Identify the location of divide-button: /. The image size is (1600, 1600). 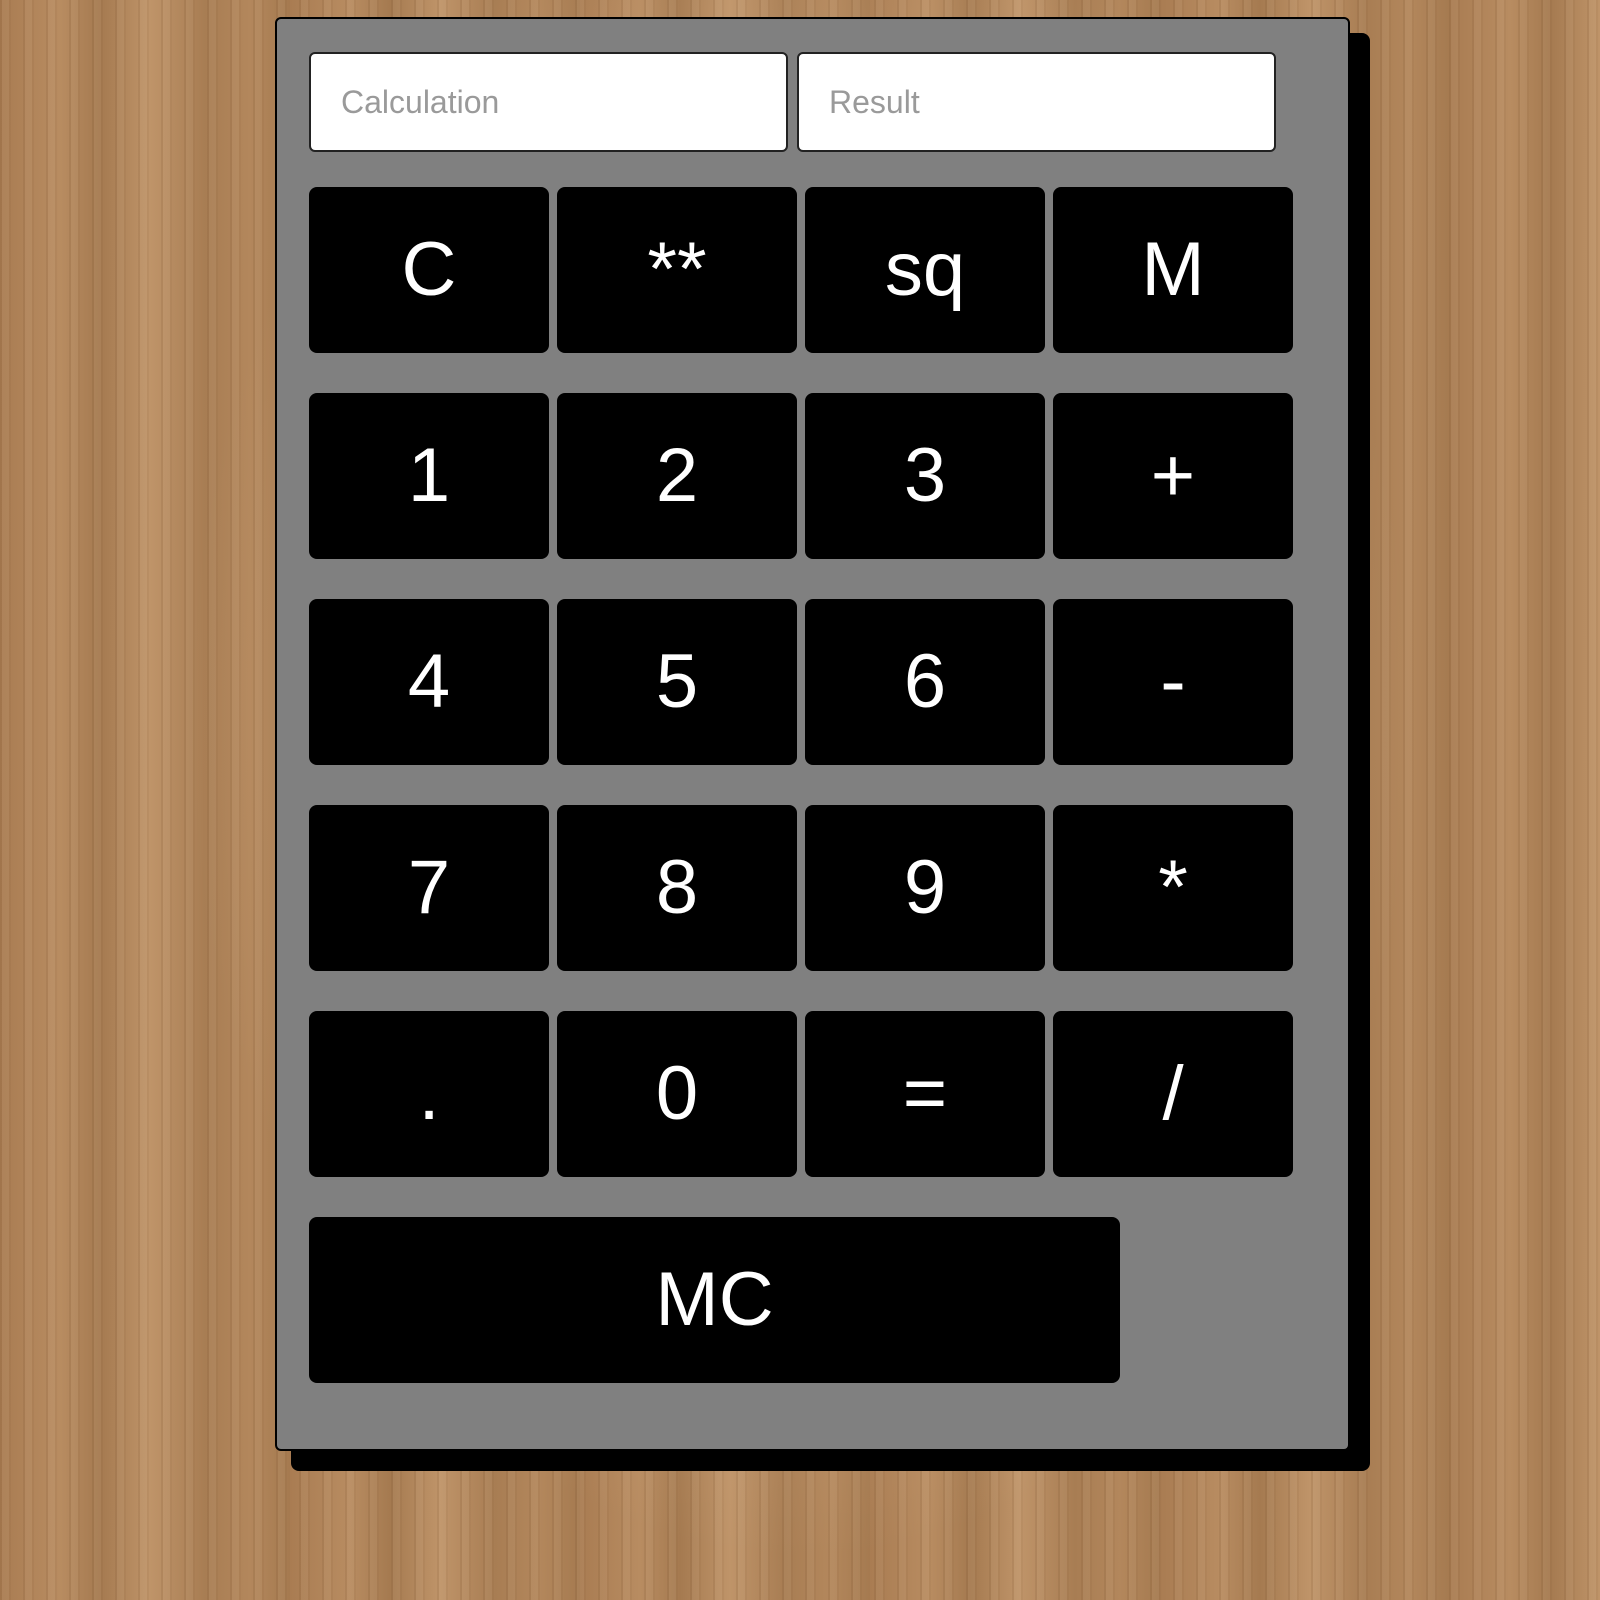
(1173, 1094).